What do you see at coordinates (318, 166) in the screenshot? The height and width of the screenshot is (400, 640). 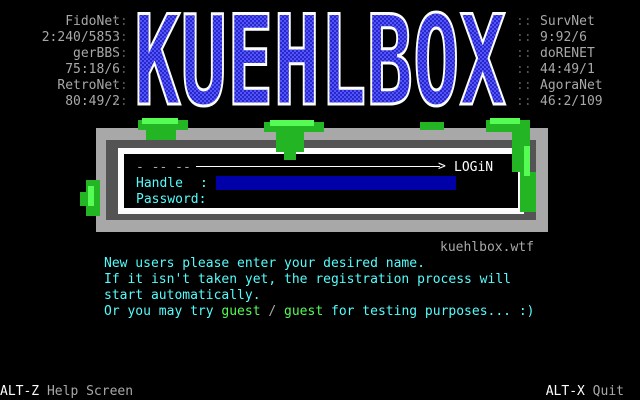 I see `arrow-right-icon` at bounding box center [318, 166].